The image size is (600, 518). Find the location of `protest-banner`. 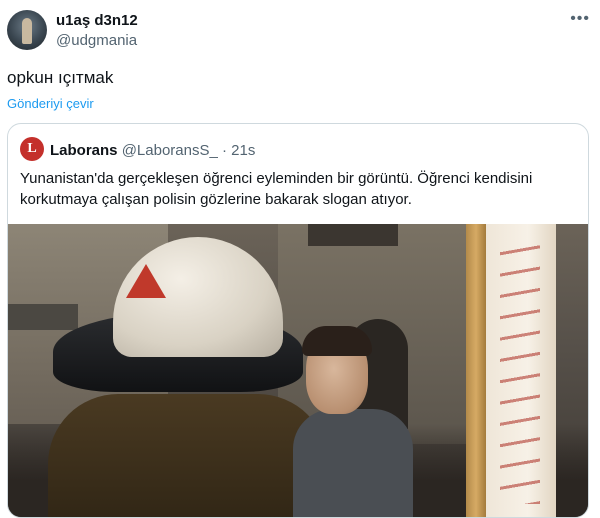

protest-banner is located at coordinates (521, 370).